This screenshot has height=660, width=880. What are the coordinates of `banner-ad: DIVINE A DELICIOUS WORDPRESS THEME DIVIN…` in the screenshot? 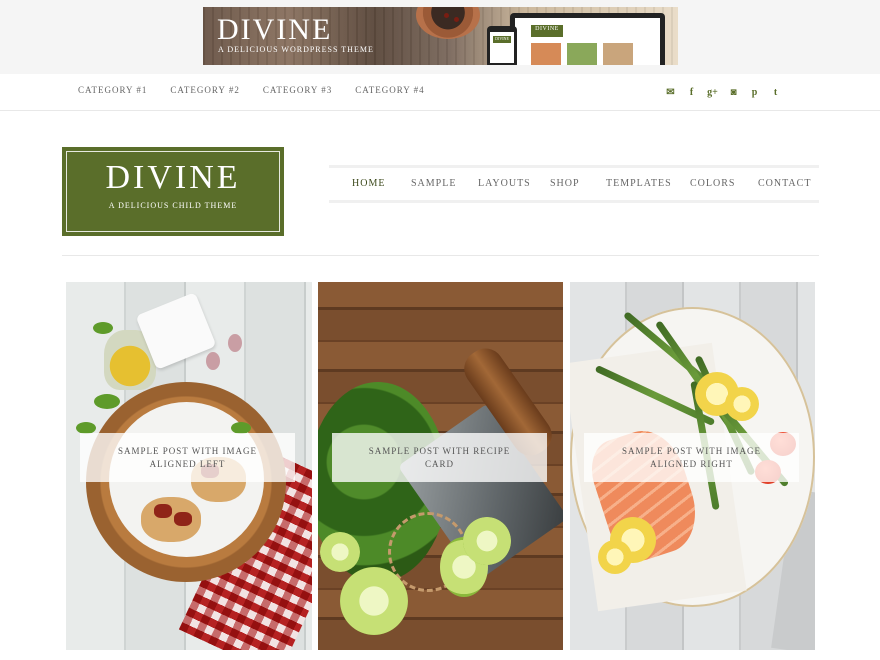 It's located at (440, 36).